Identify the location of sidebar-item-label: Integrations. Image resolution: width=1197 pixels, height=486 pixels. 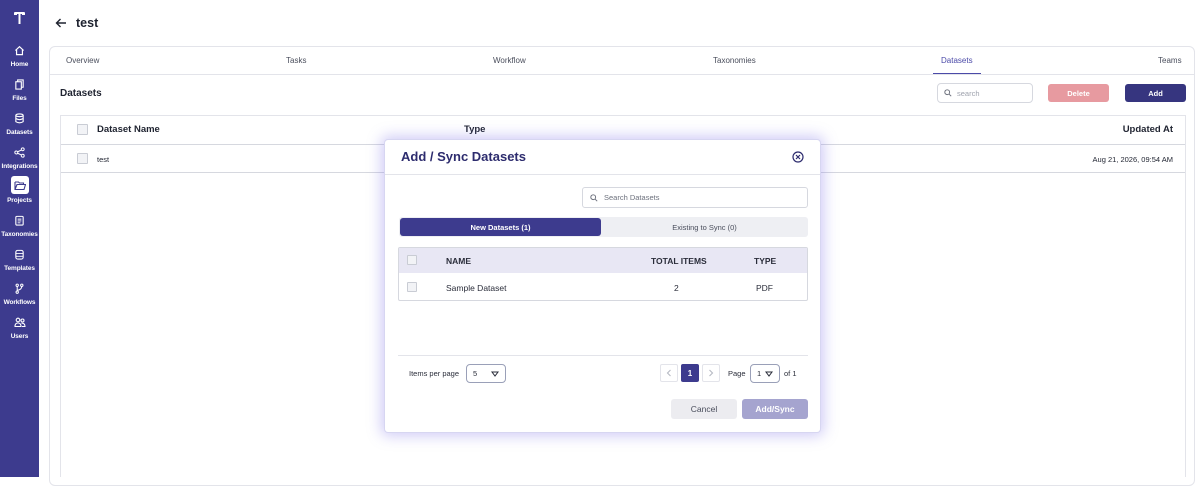
(19, 166).